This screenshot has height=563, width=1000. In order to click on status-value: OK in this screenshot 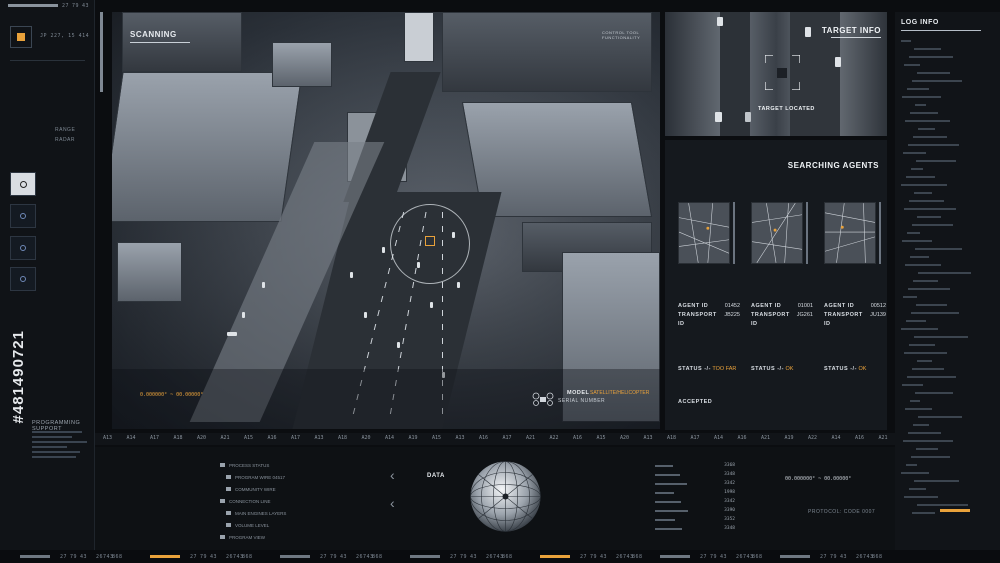, I will do `click(789, 369)`.